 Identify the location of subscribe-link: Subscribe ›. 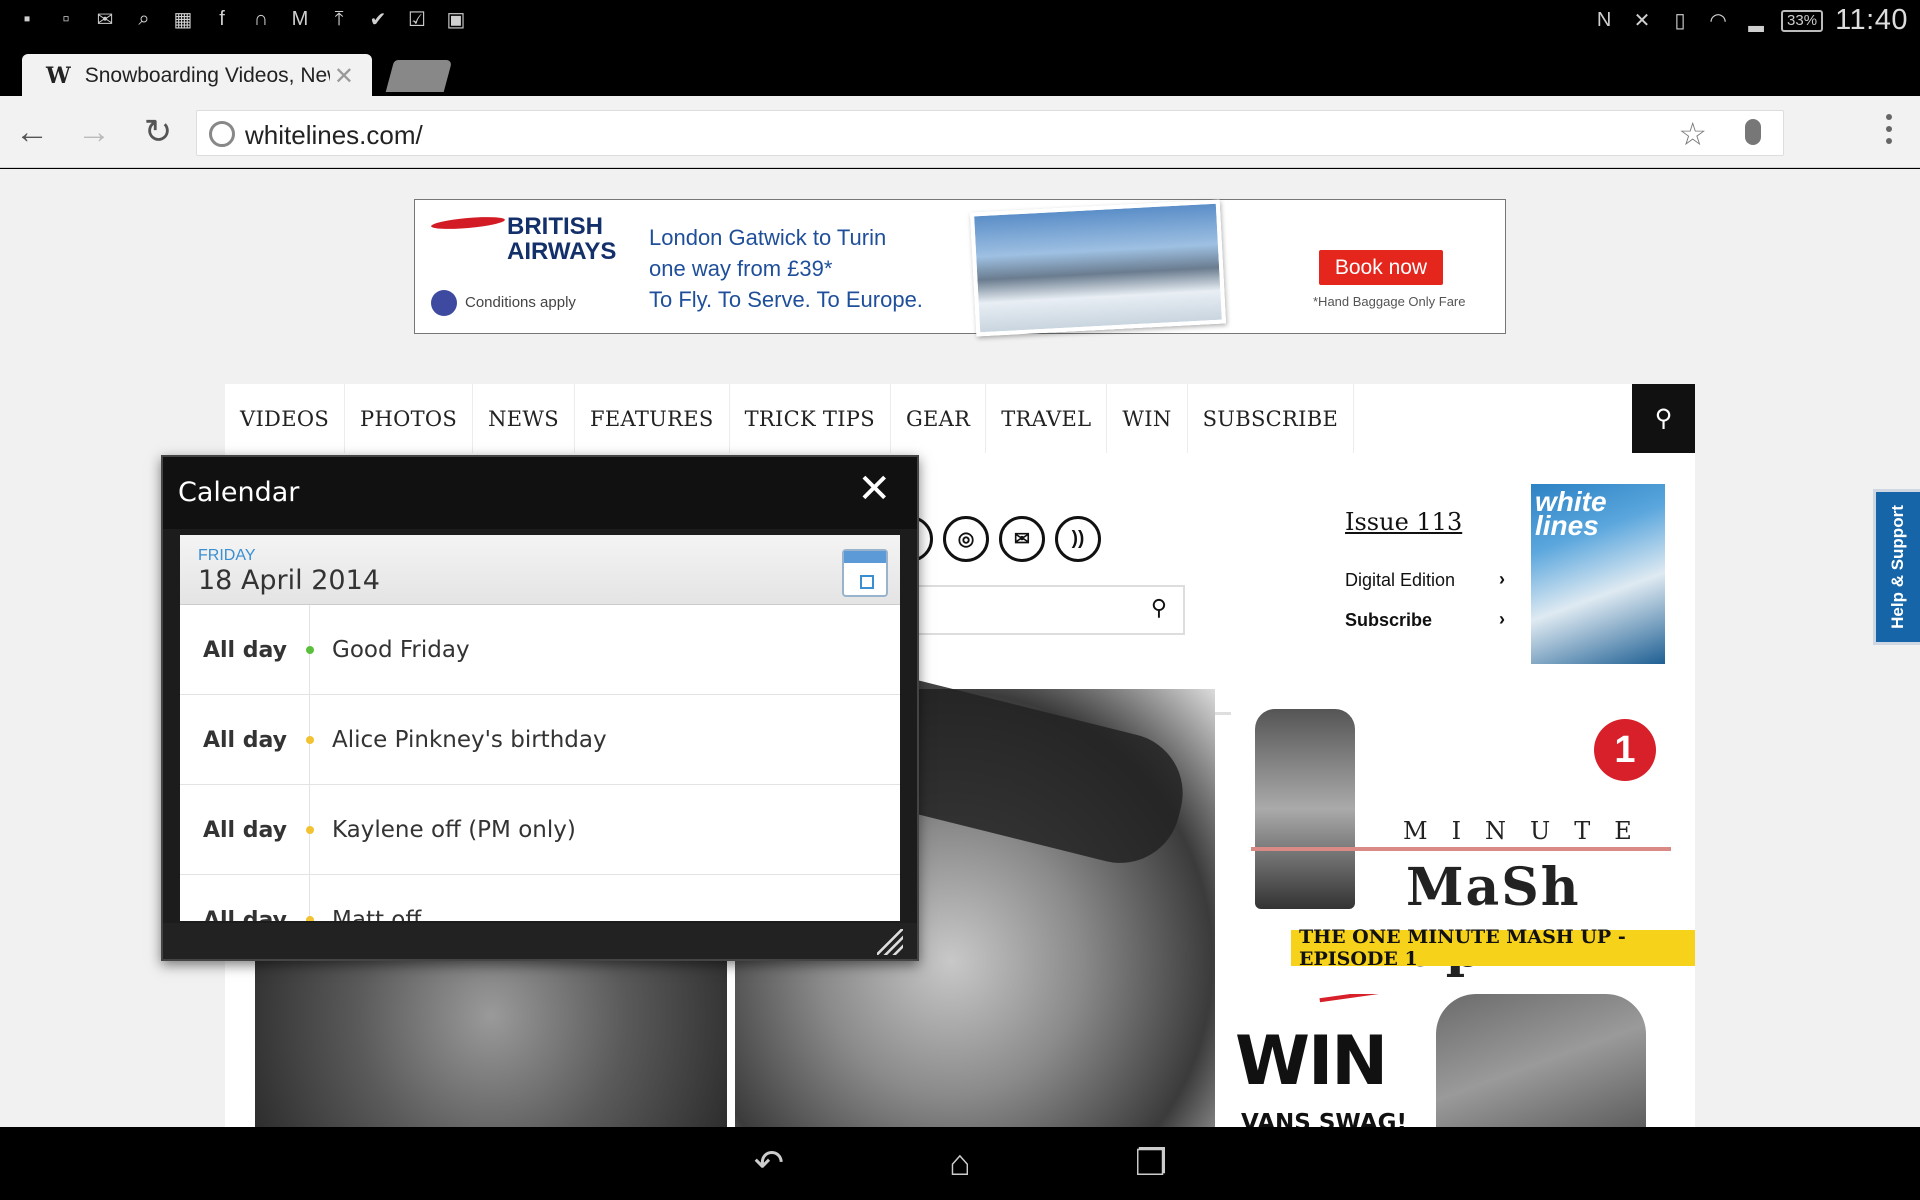
(1425, 620).